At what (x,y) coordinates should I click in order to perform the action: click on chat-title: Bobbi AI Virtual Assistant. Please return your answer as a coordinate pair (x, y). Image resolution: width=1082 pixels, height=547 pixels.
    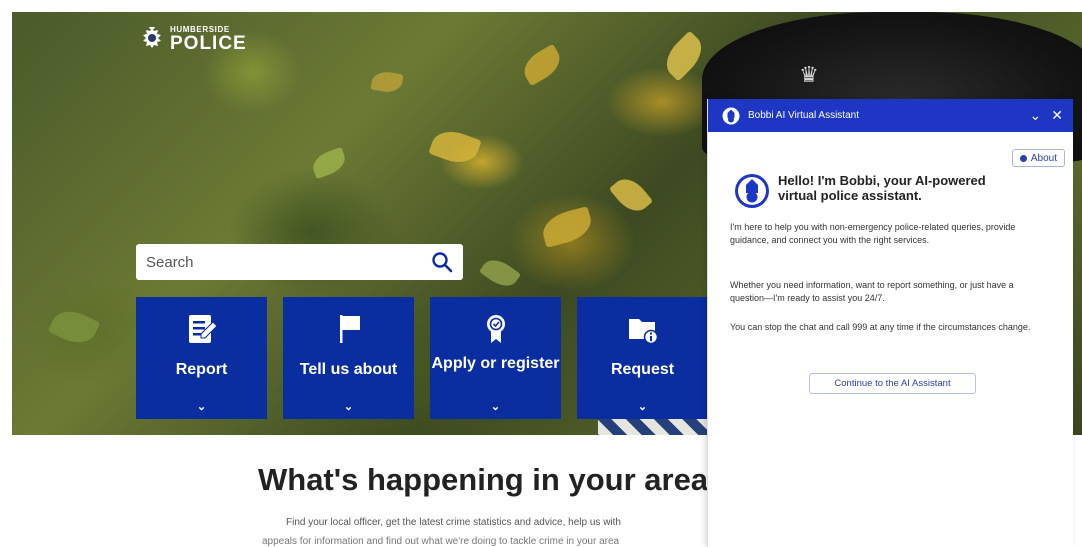
    Looking at the image, I should click on (803, 115).